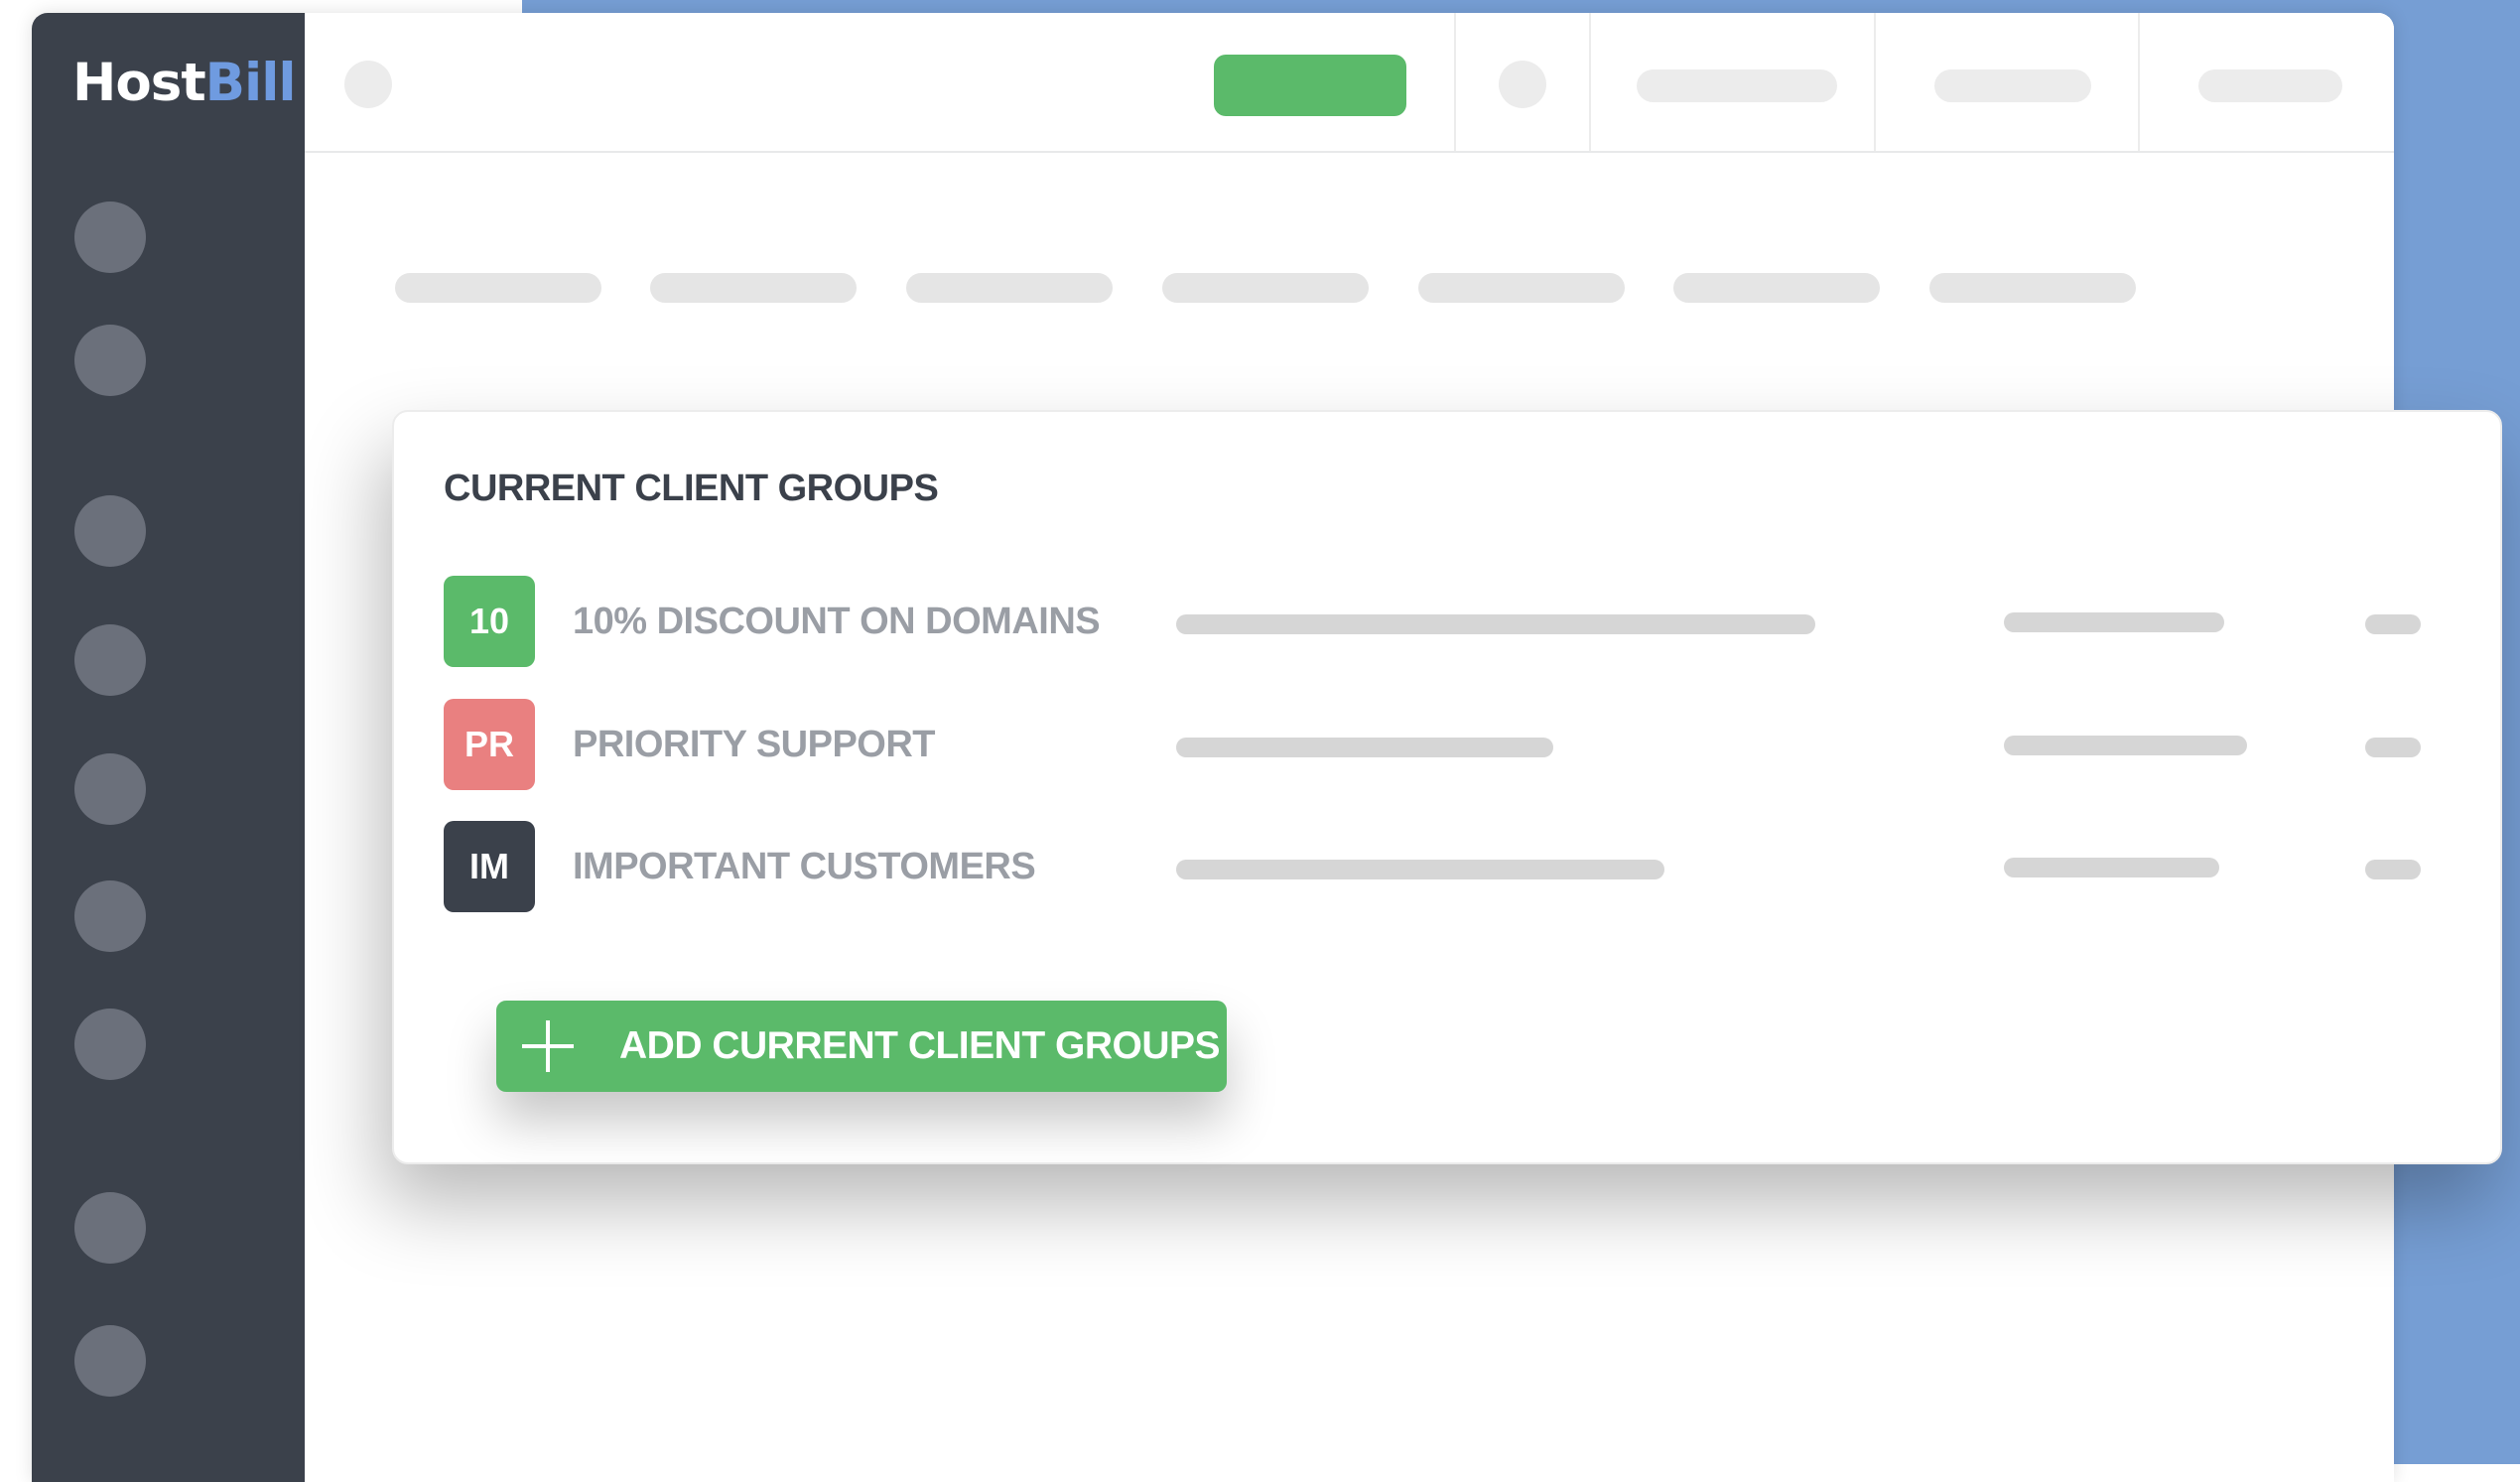  Describe the element at coordinates (1522, 84) in the screenshot. I see `notification-icon` at that location.